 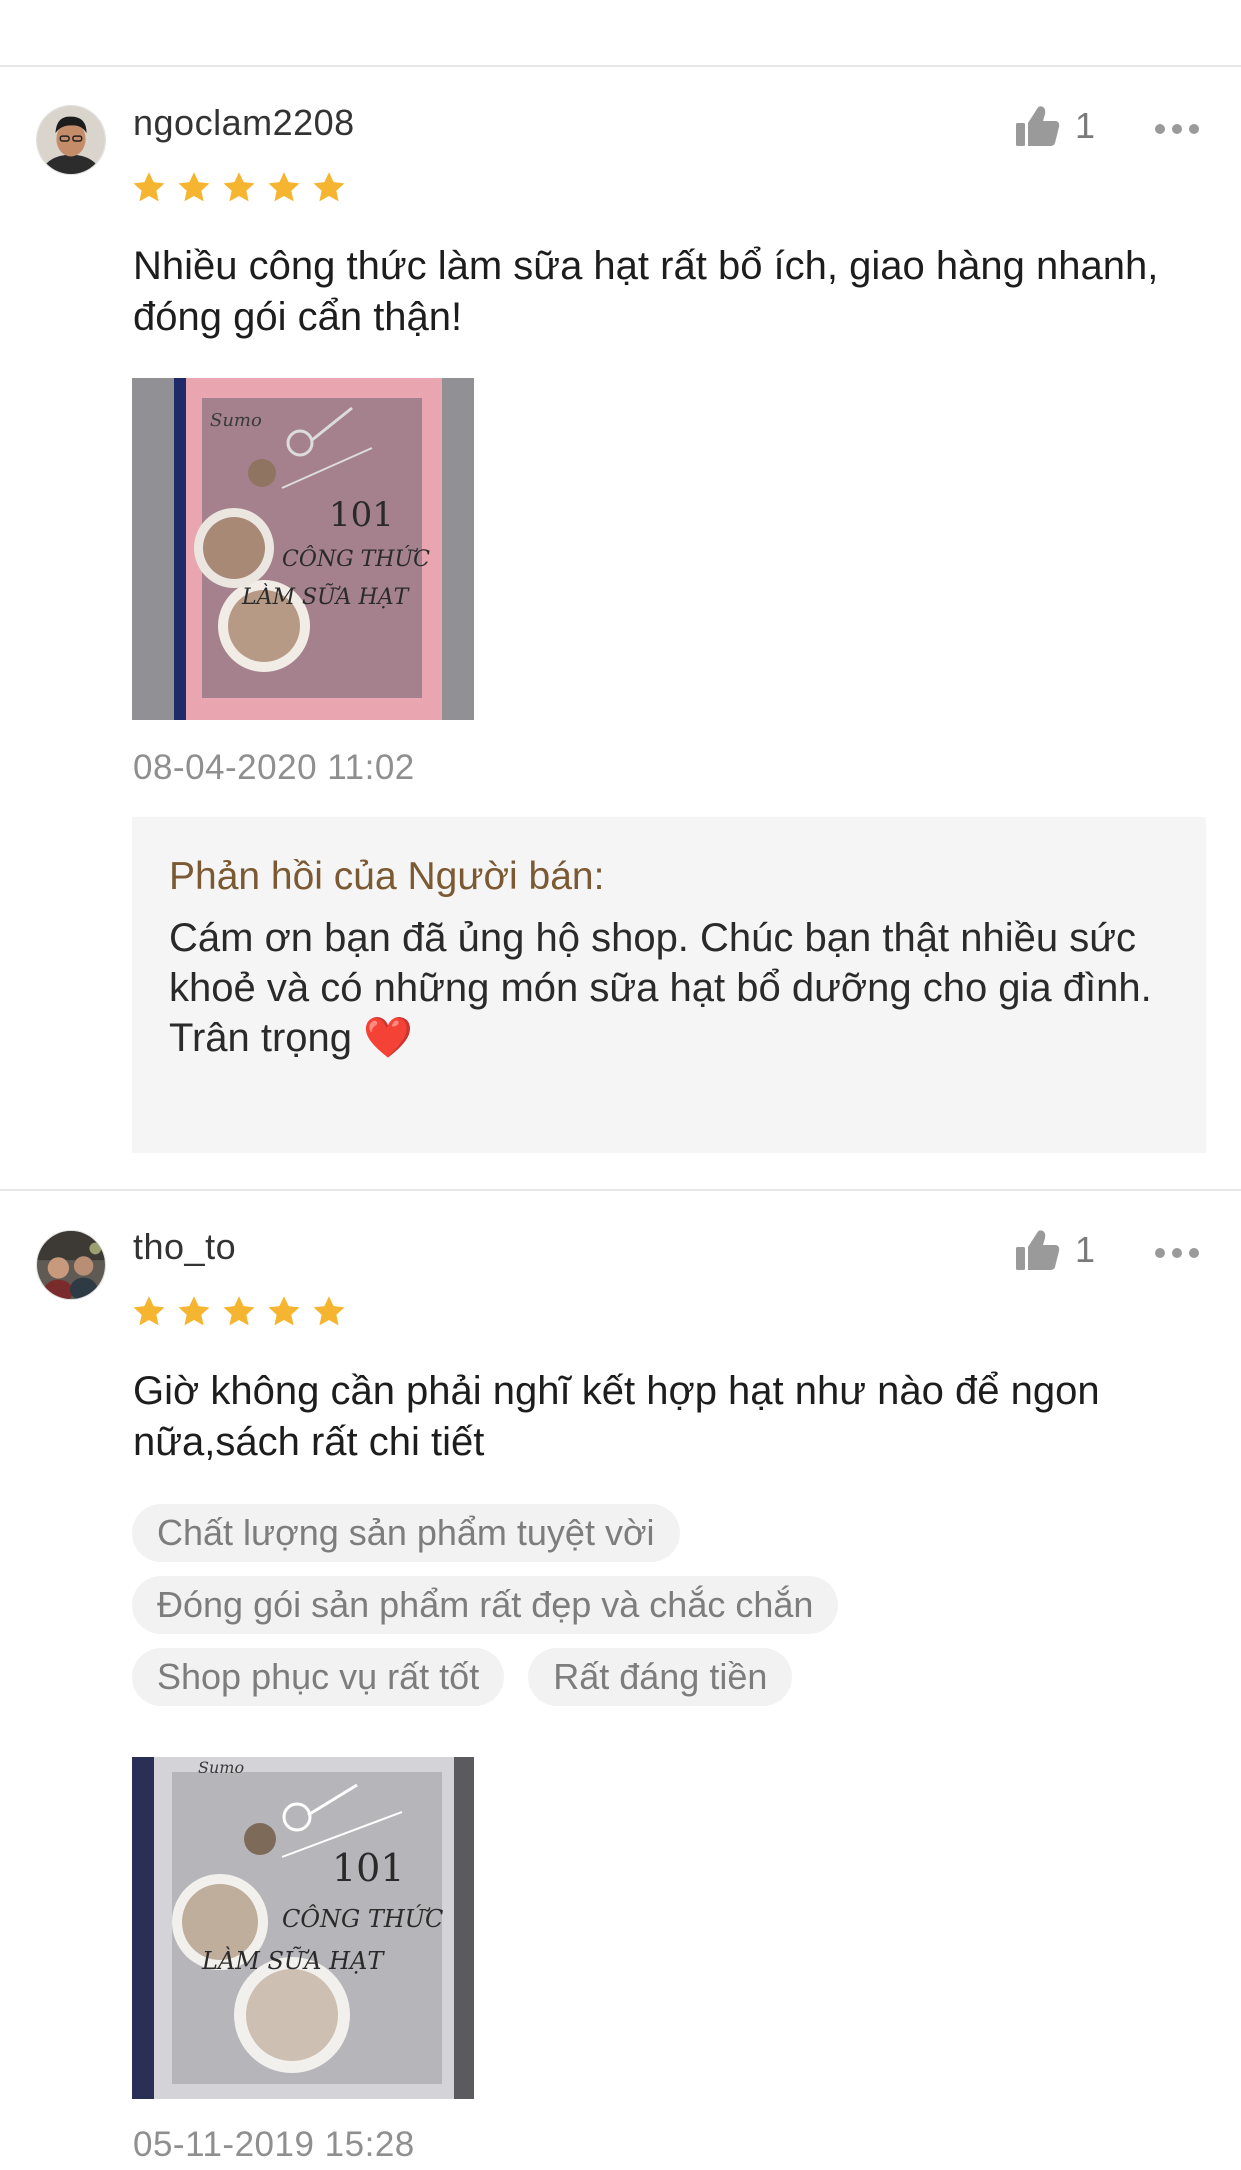 I want to click on username: ngoclam2208, so click(x=244, y=123).